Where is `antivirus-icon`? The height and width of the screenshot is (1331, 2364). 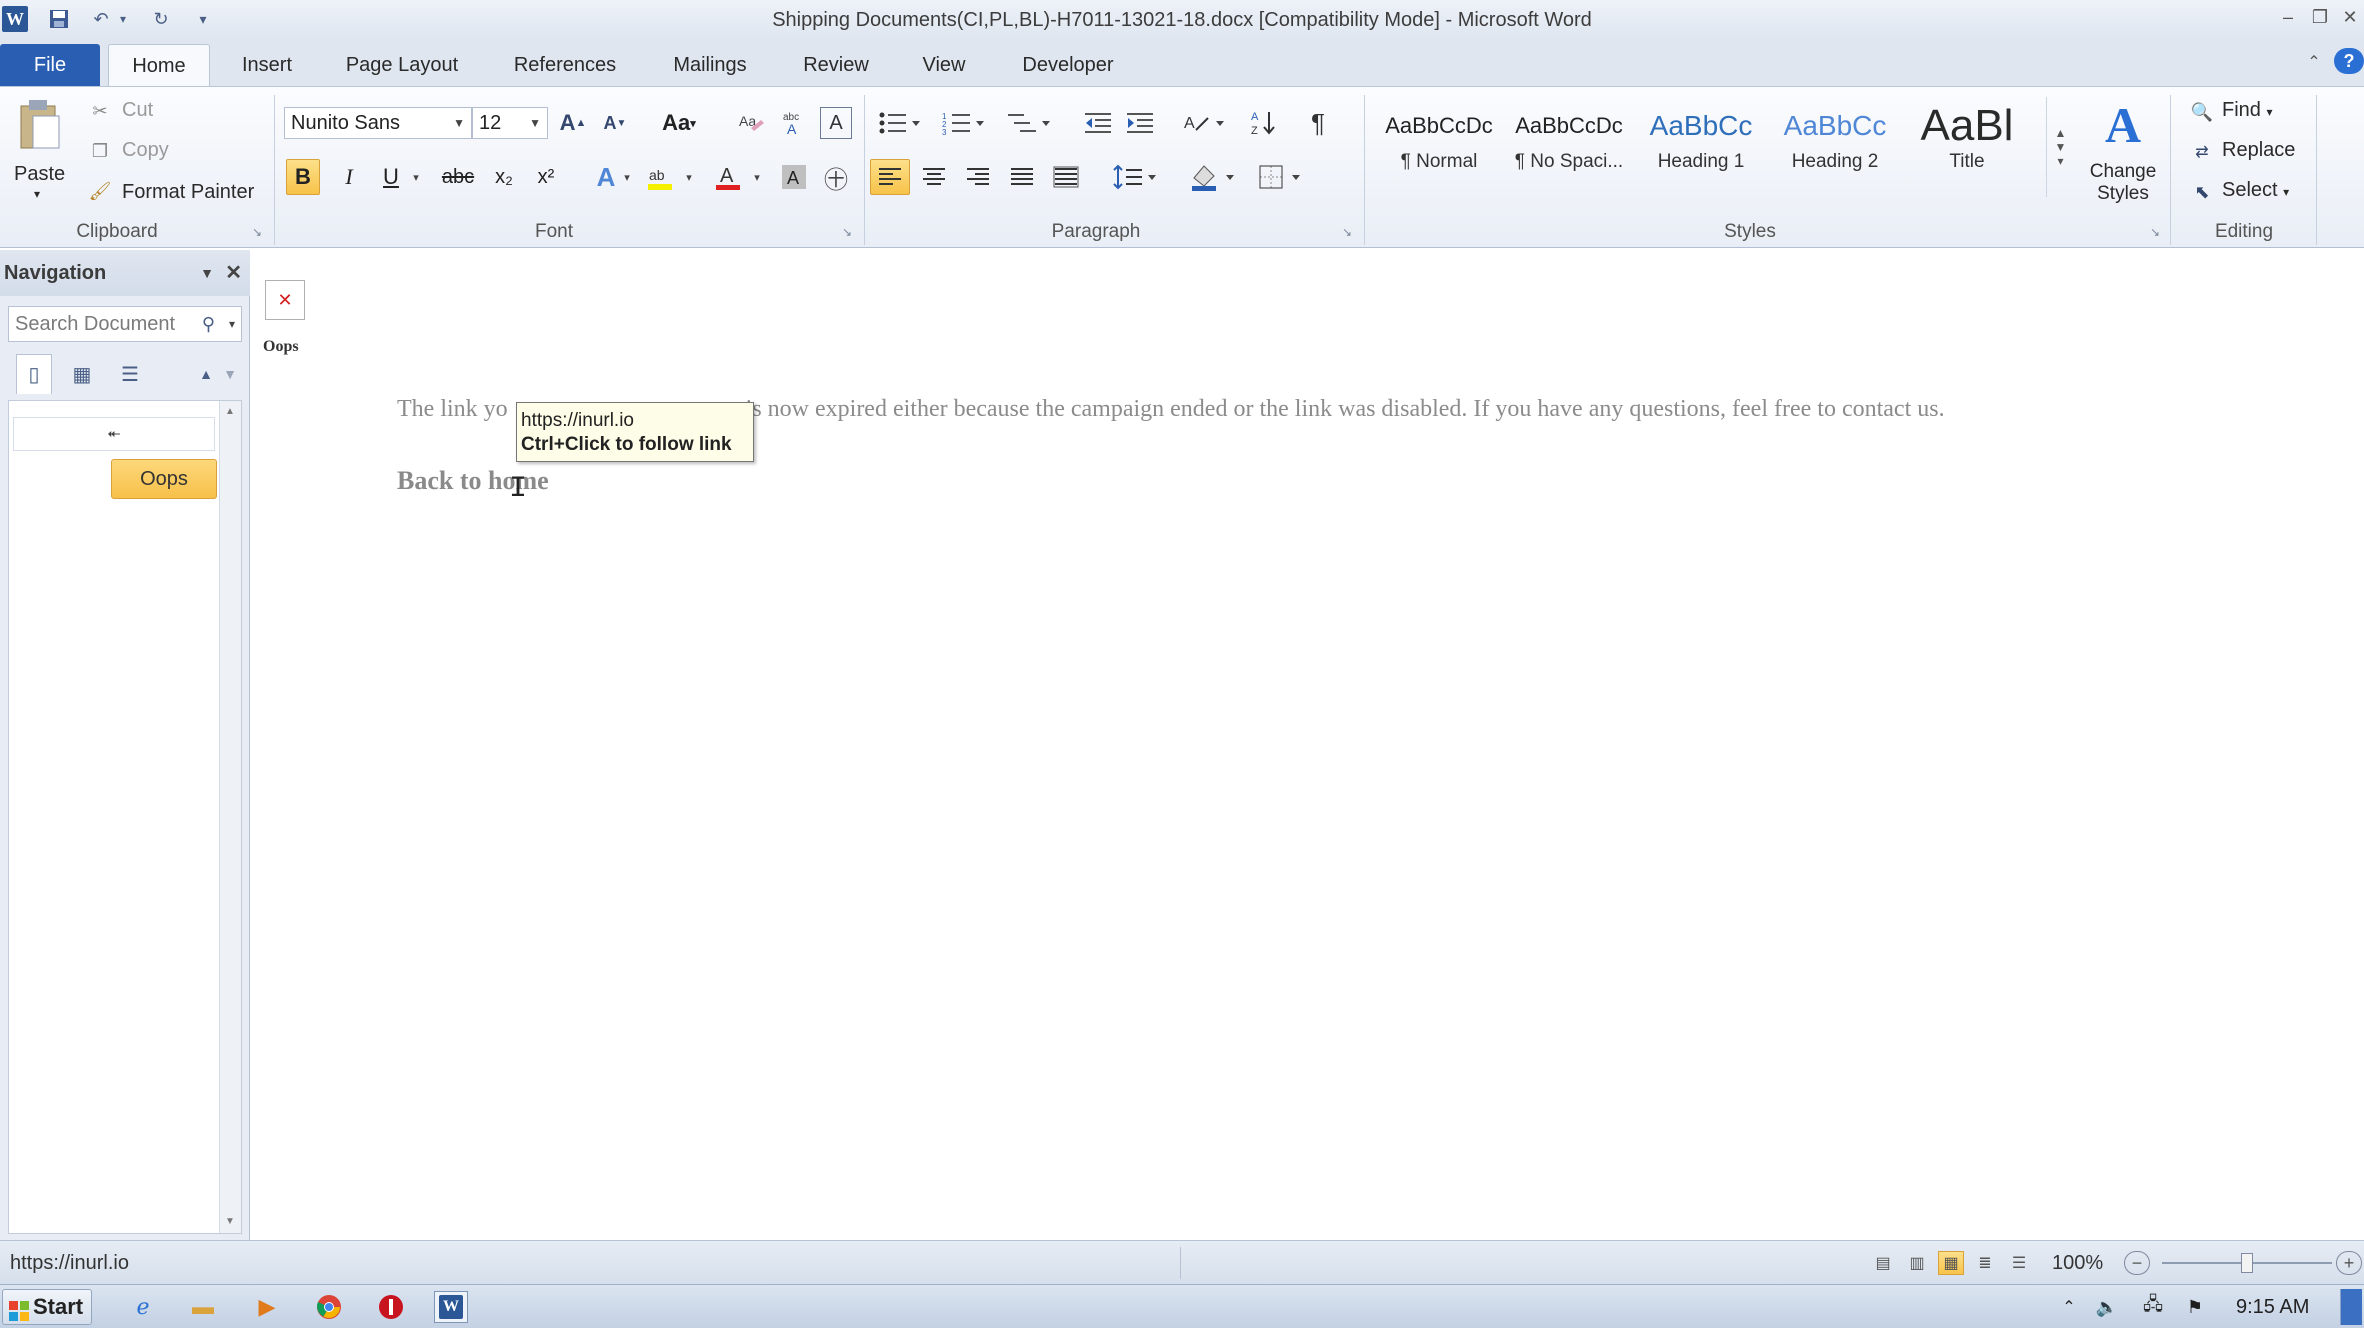
antivirus-icon is located at coordinates (391, 1307).